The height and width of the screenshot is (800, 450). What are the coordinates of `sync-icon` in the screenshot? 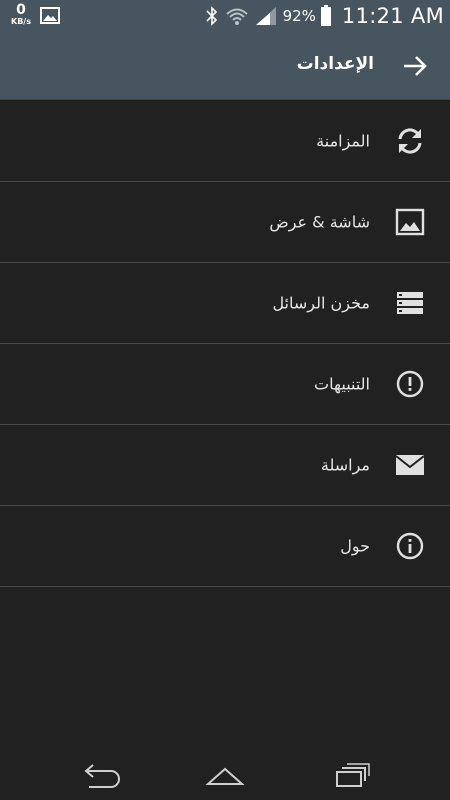 It's located at (410, 141).